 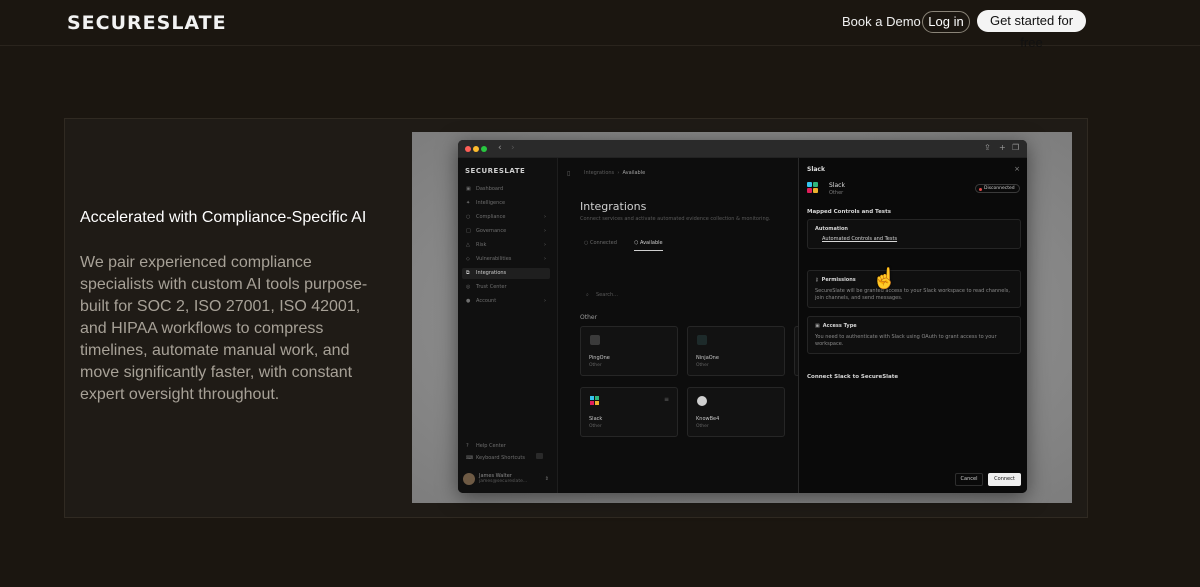 I want to click on tab-connected: ○ Connected, so click(x=600, y=245).